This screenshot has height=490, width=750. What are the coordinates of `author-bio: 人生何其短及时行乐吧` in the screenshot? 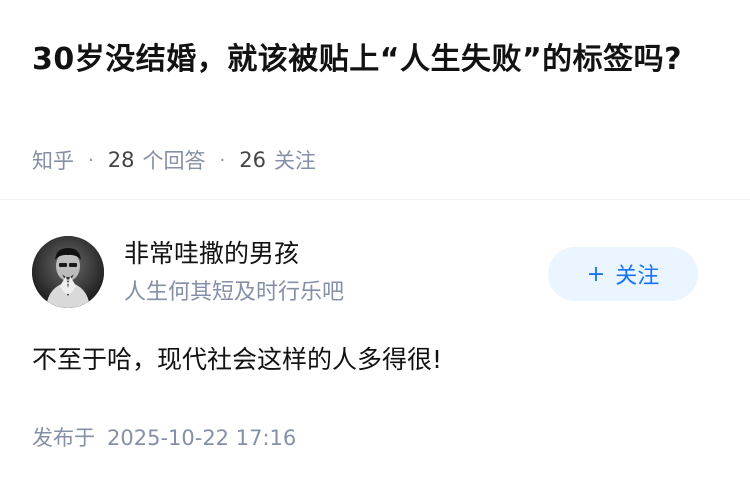 It's located at (234, 292).